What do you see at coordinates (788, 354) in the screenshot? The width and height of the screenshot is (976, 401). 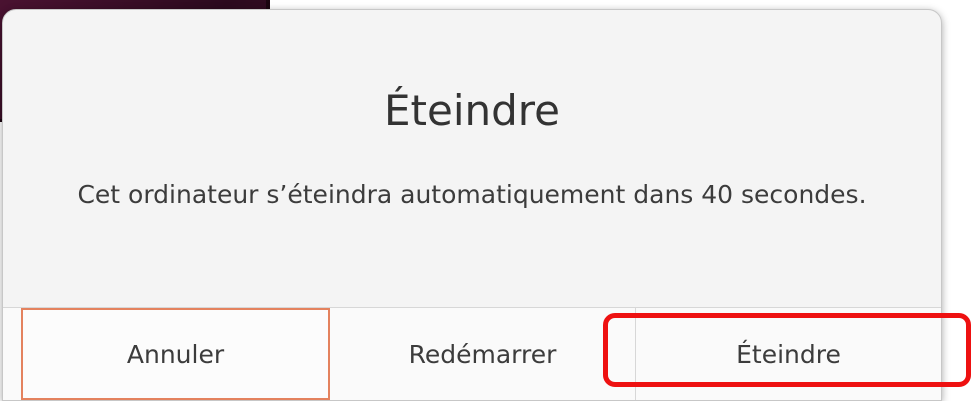 I see `shutdown-button: Éteindre` at bounding box center [788, 354].